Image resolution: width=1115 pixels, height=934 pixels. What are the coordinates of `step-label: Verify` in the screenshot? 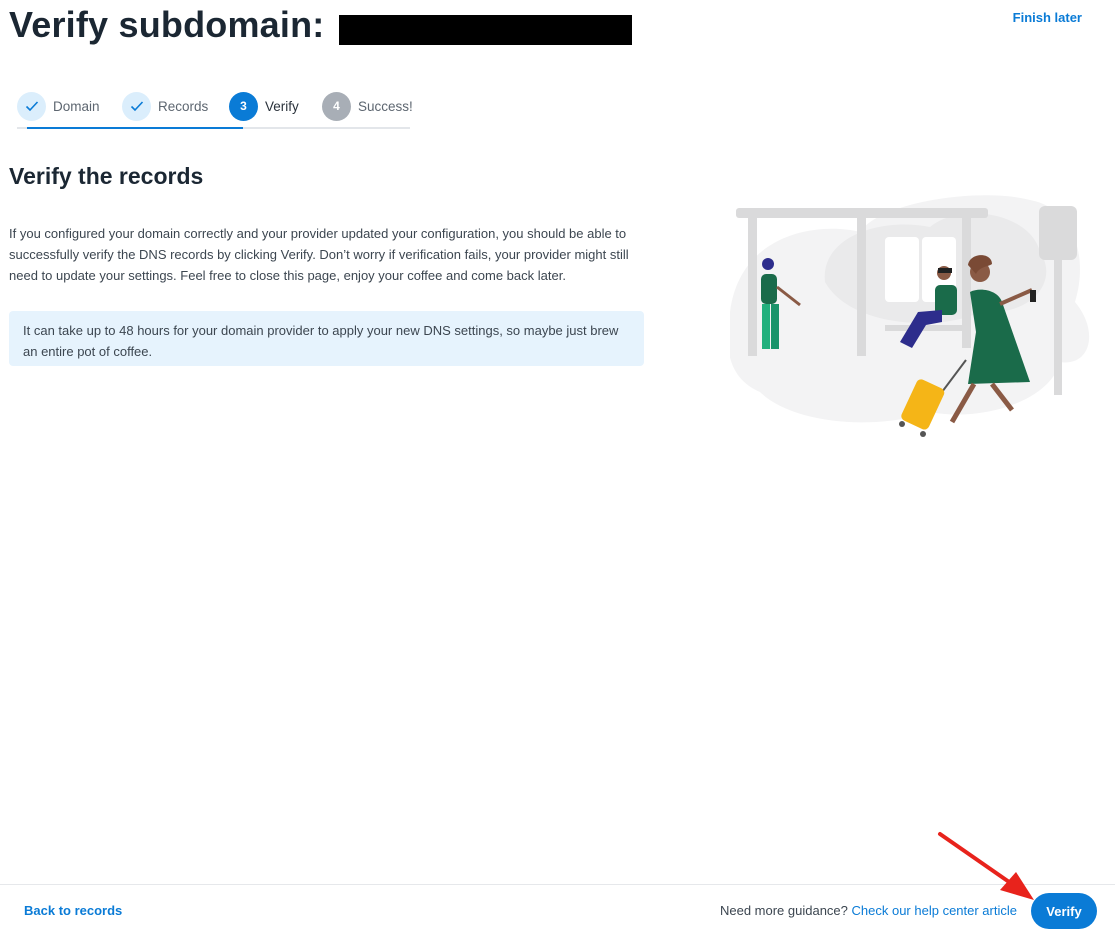 It's located at (282, 106).